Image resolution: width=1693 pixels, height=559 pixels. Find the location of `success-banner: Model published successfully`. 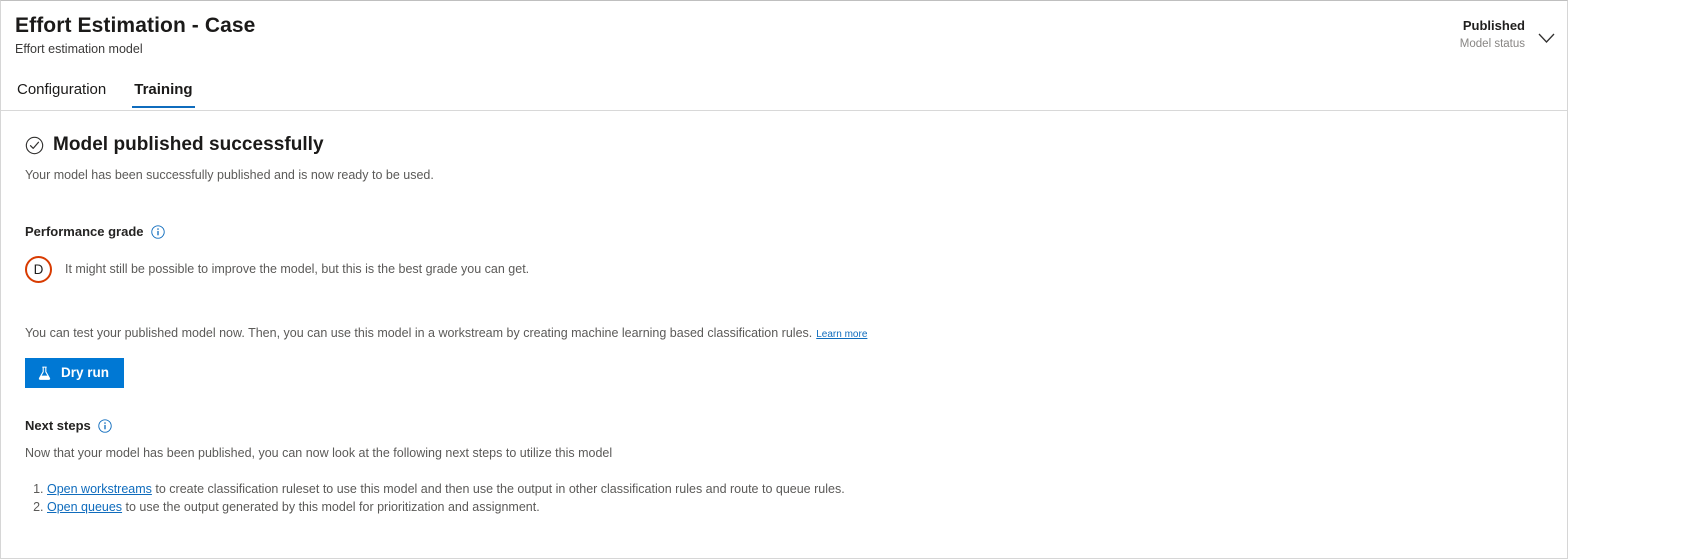

success-banner: Model published successfully is located at coordinates (789, 145).